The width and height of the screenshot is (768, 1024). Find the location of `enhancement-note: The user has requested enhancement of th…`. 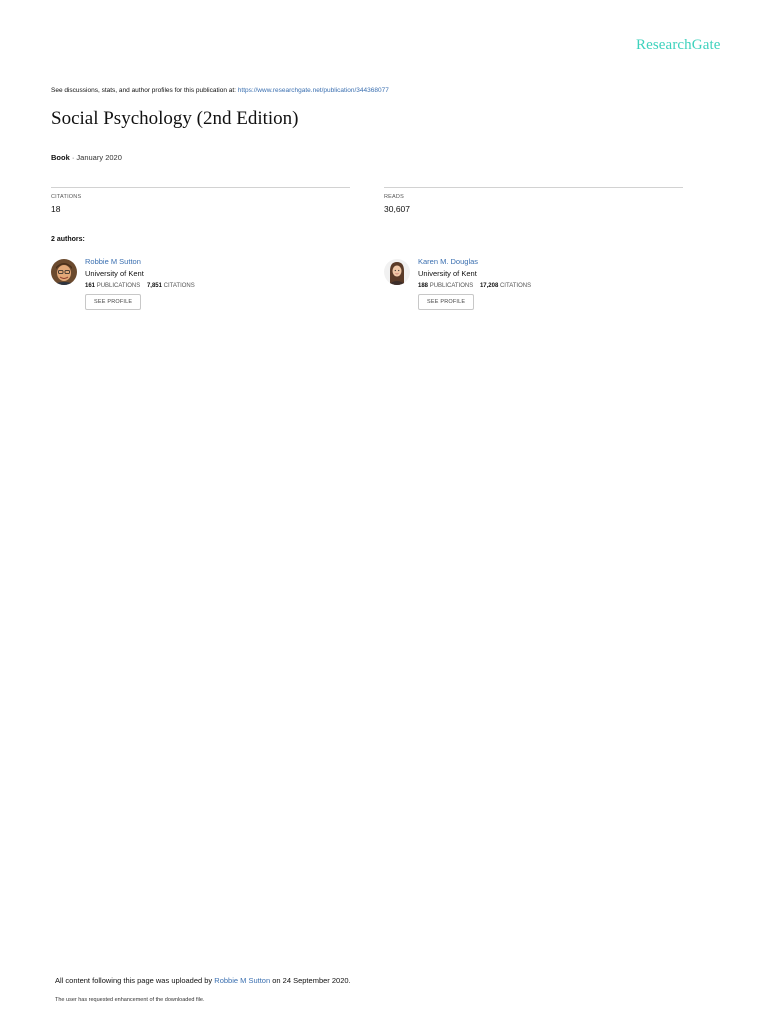

enhancement-note: The user has requested enhancement of th… is located at coordinates (130, 1000).